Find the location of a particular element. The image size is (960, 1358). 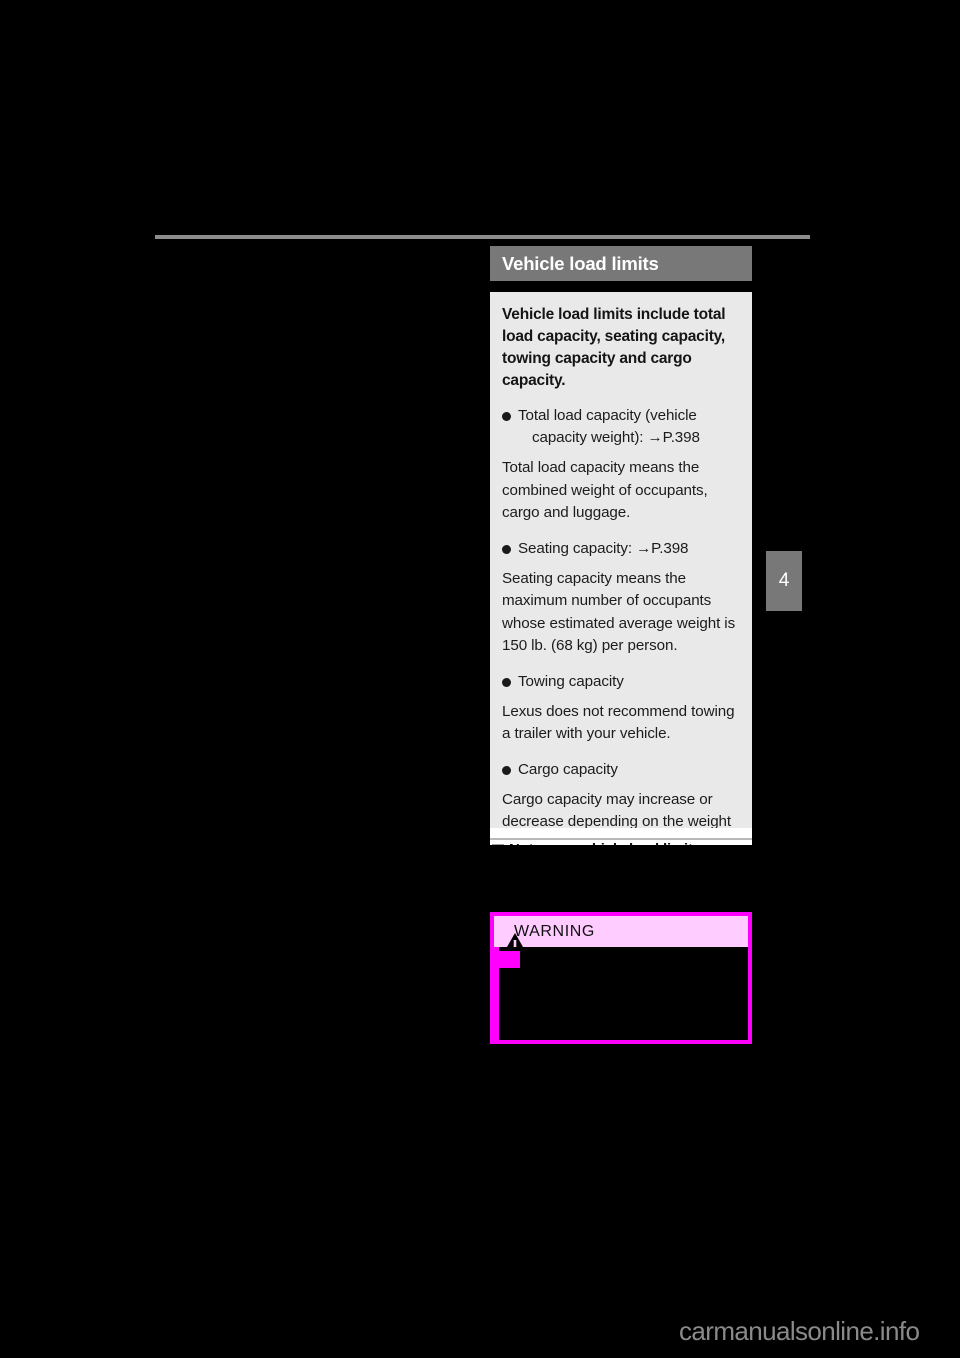

chapter-number: 4 is located at coordinates (784, 580).